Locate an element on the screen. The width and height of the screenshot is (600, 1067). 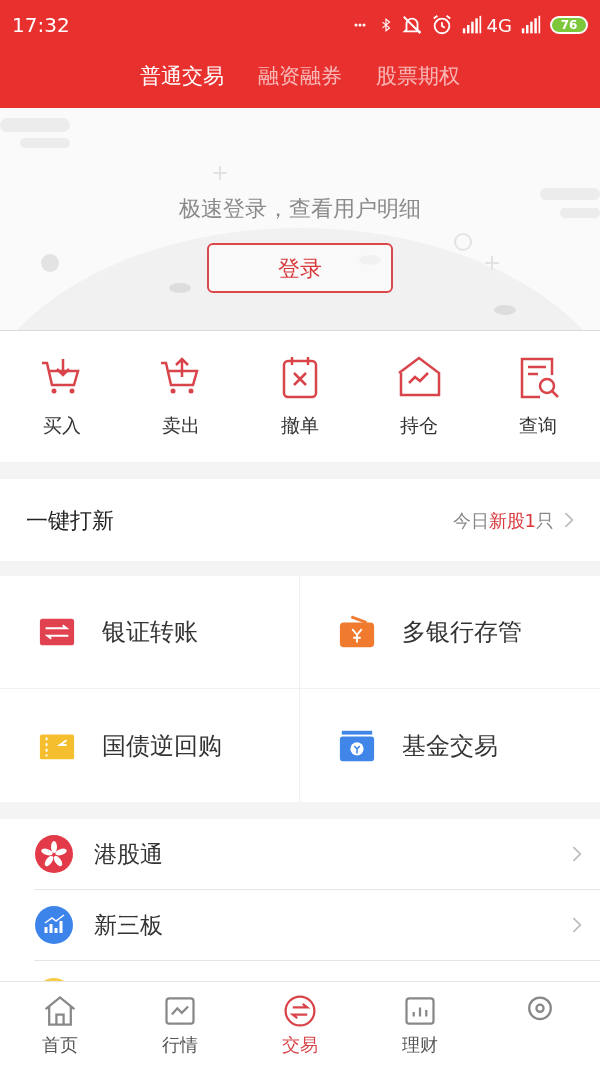
login-button: 登录 is located at coordinates (300, 268).